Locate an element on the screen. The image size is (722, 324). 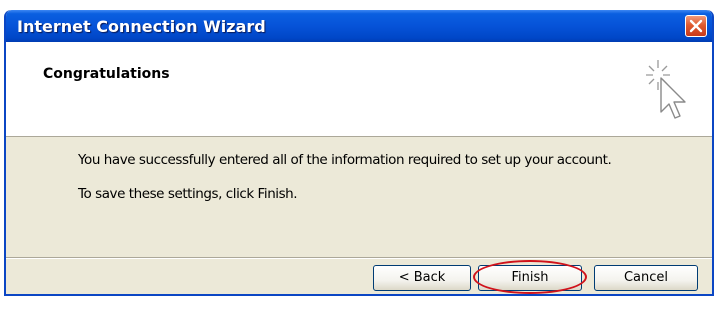
window-title: Internet Connection Wizard is located at coordinates (141, 26).